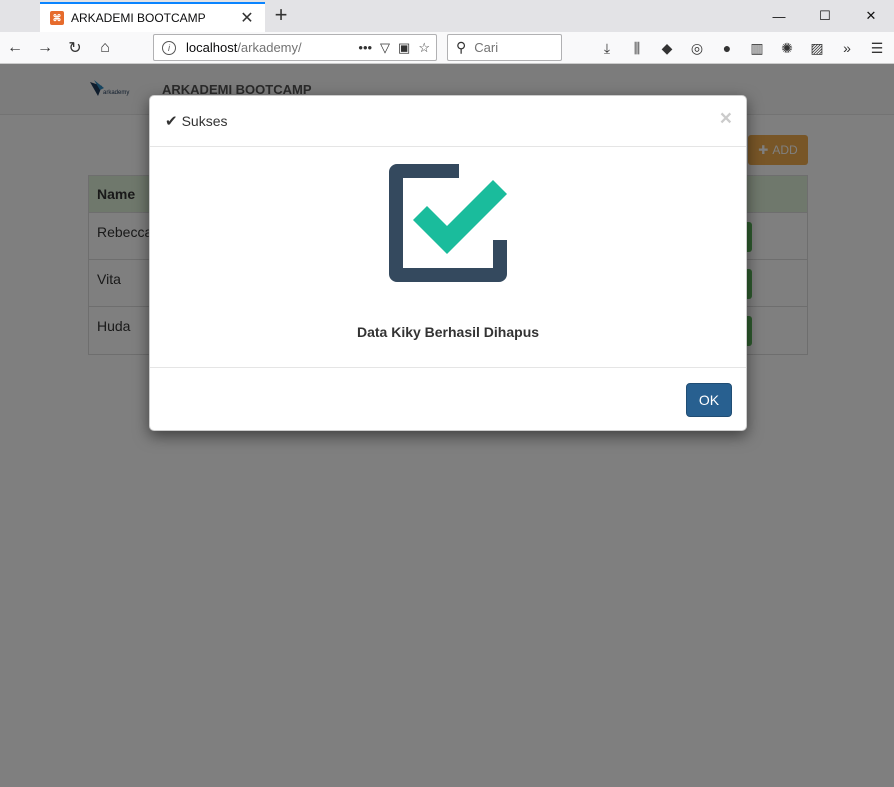 This screenshot has width=894, height=787. I want to click on search-bar: ⚲ Cari, so click(504, 47).